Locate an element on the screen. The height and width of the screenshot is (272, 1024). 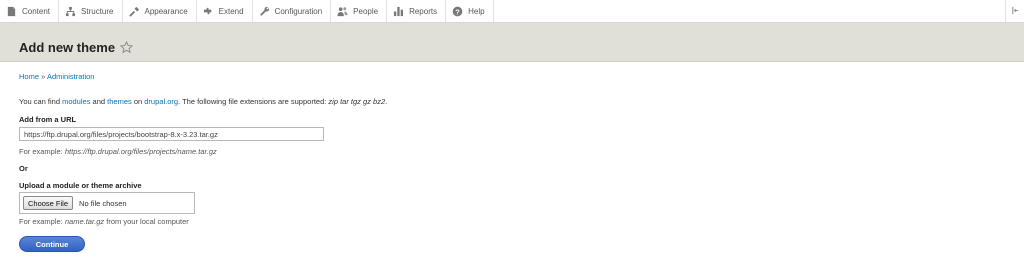
breadcrumb: Home » Administration is located at coordinates (56, 76).